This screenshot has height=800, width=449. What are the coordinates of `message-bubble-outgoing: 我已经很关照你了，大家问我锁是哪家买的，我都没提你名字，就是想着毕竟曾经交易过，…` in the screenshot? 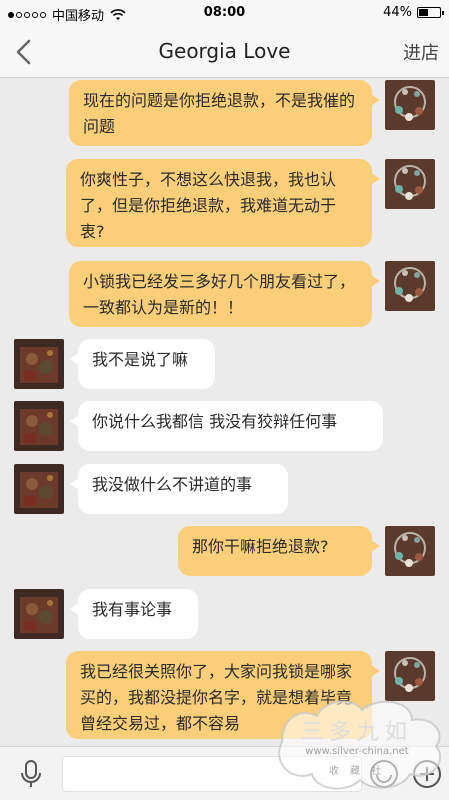 It's located at (223, 695).